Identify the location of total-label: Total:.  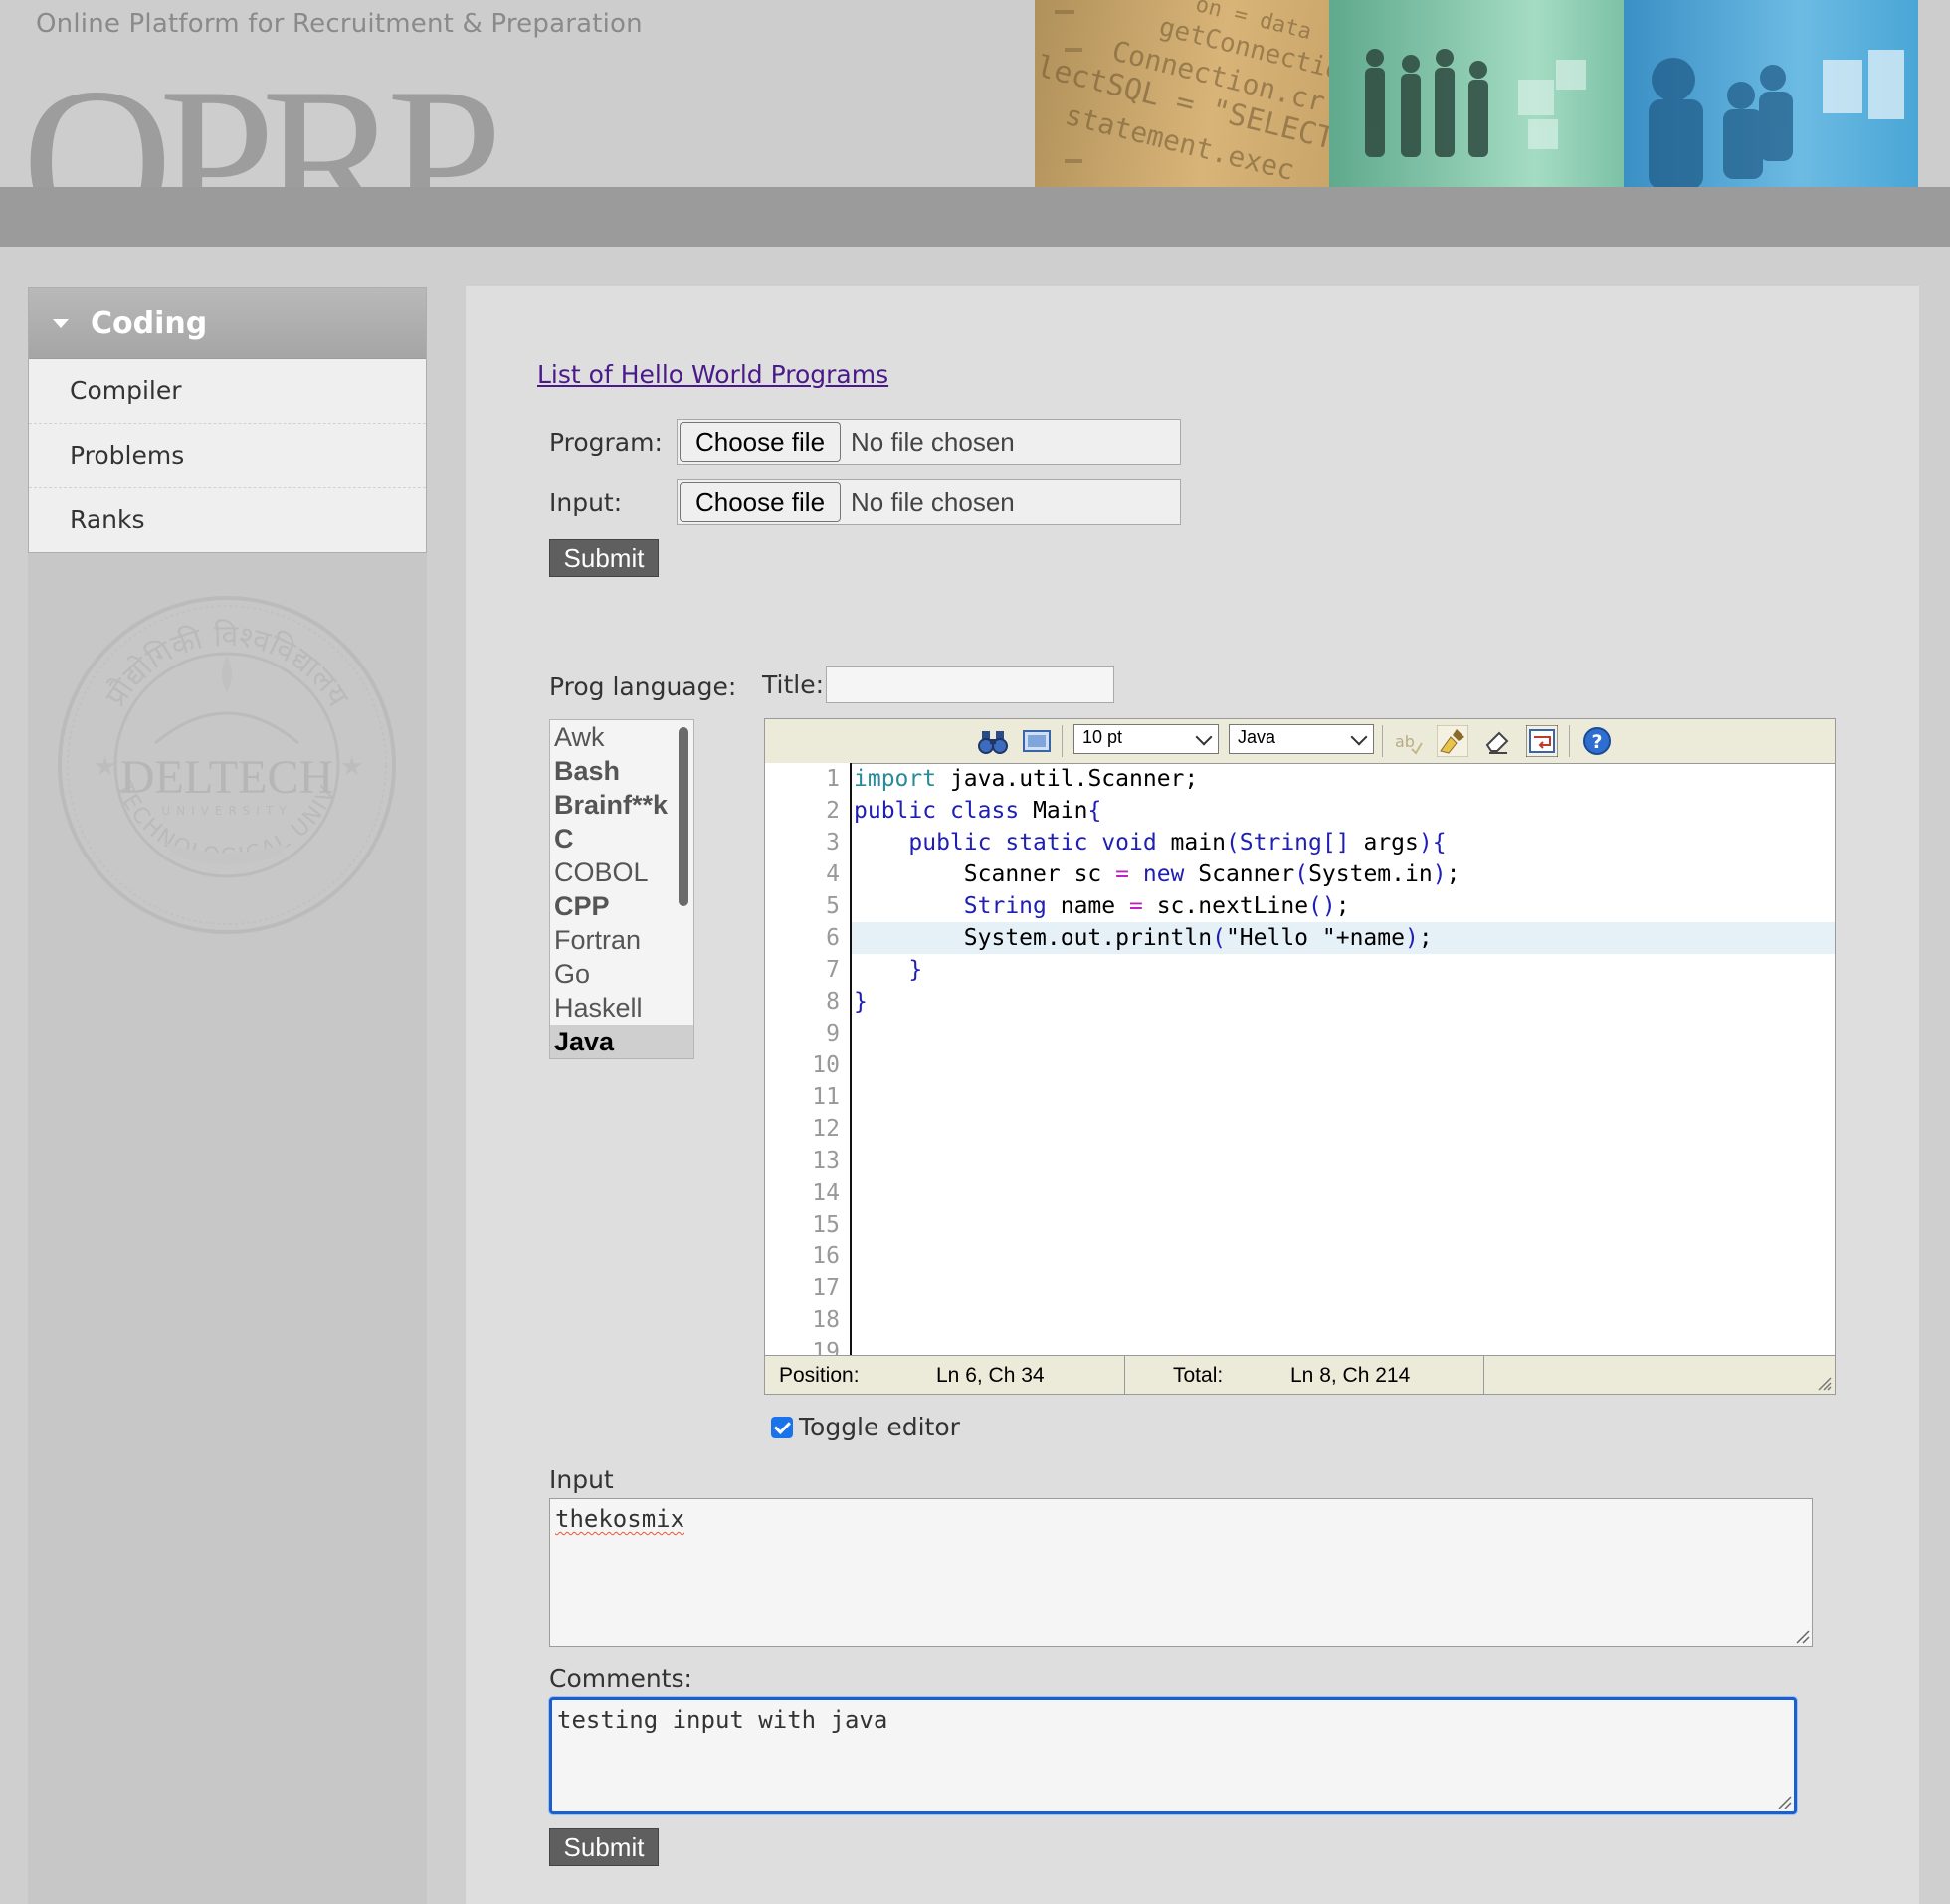
(1198, 1376).